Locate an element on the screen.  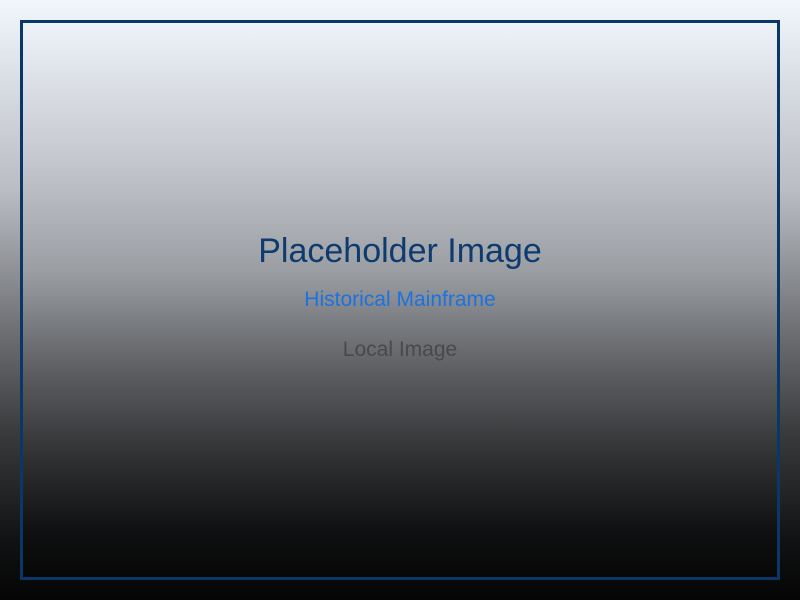
placeholder-title: Placeholder Image is located at coordinates (400, 251).